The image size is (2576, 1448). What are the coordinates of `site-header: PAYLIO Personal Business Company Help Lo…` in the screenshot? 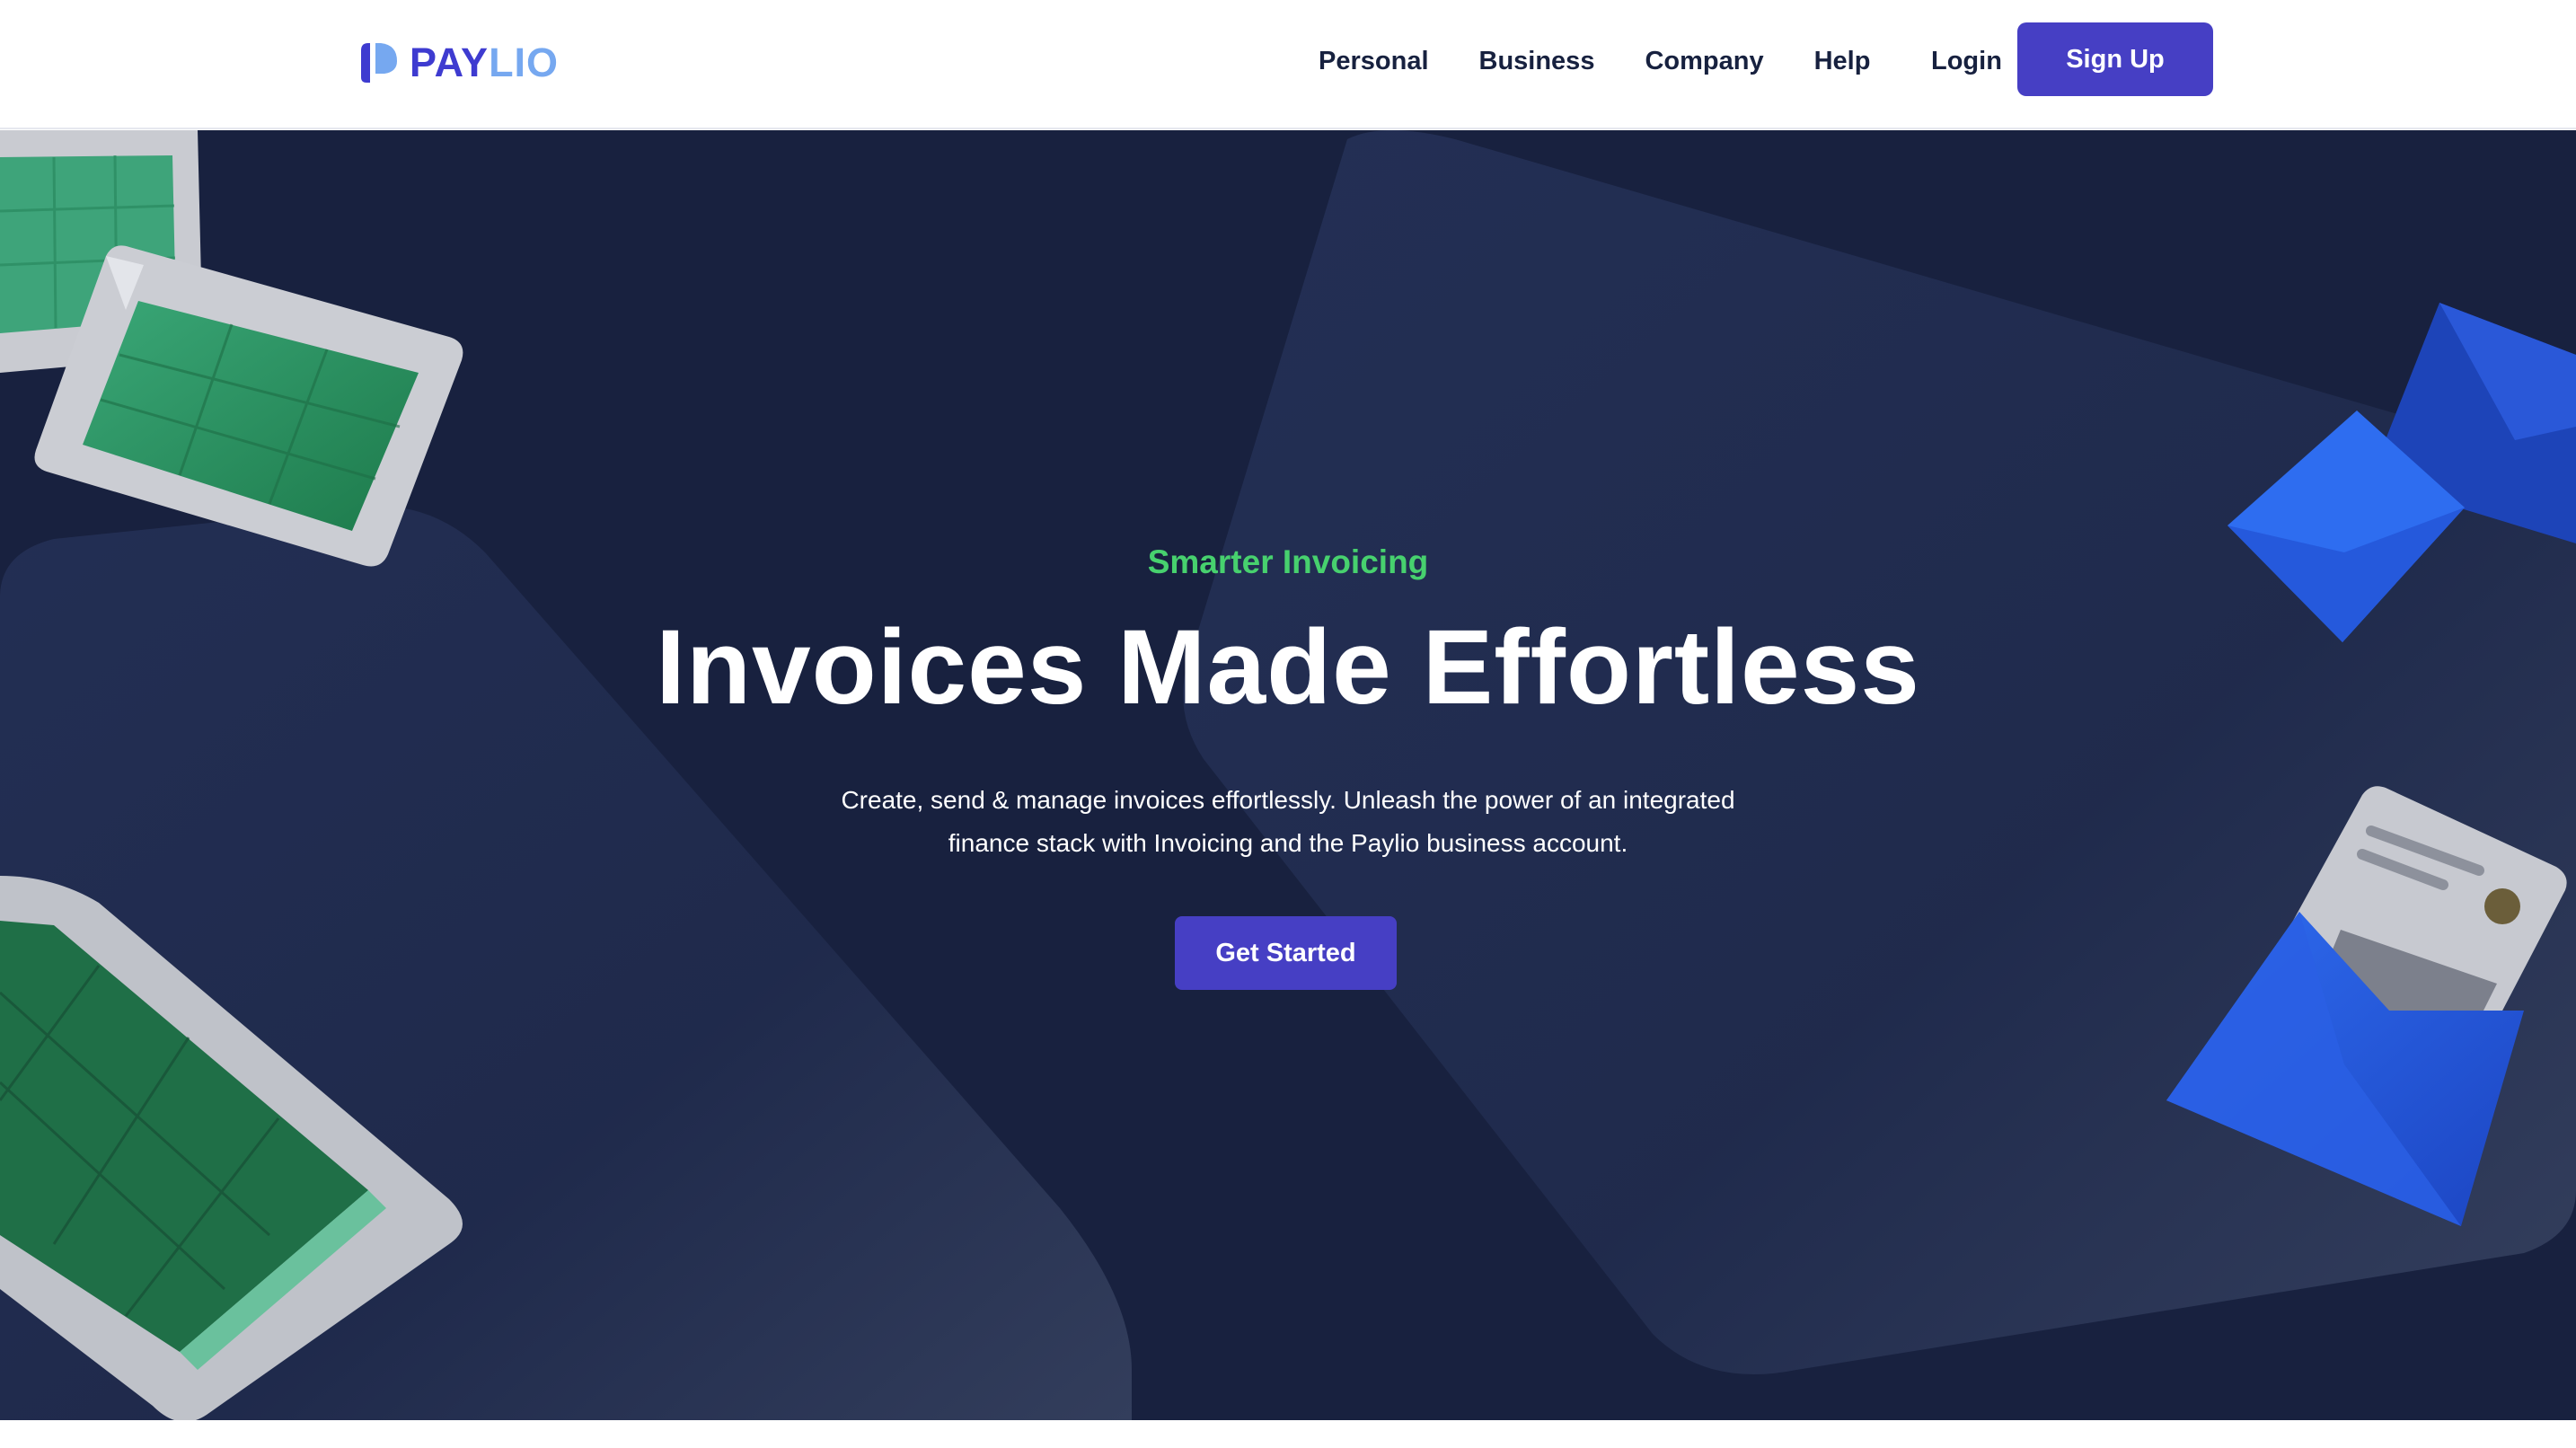 It's located at (1288, 64).